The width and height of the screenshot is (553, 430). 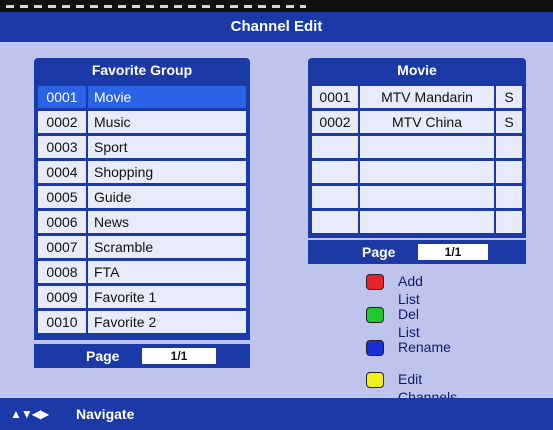 I want to click on blue-key-icon, so click(x=375, y=348).